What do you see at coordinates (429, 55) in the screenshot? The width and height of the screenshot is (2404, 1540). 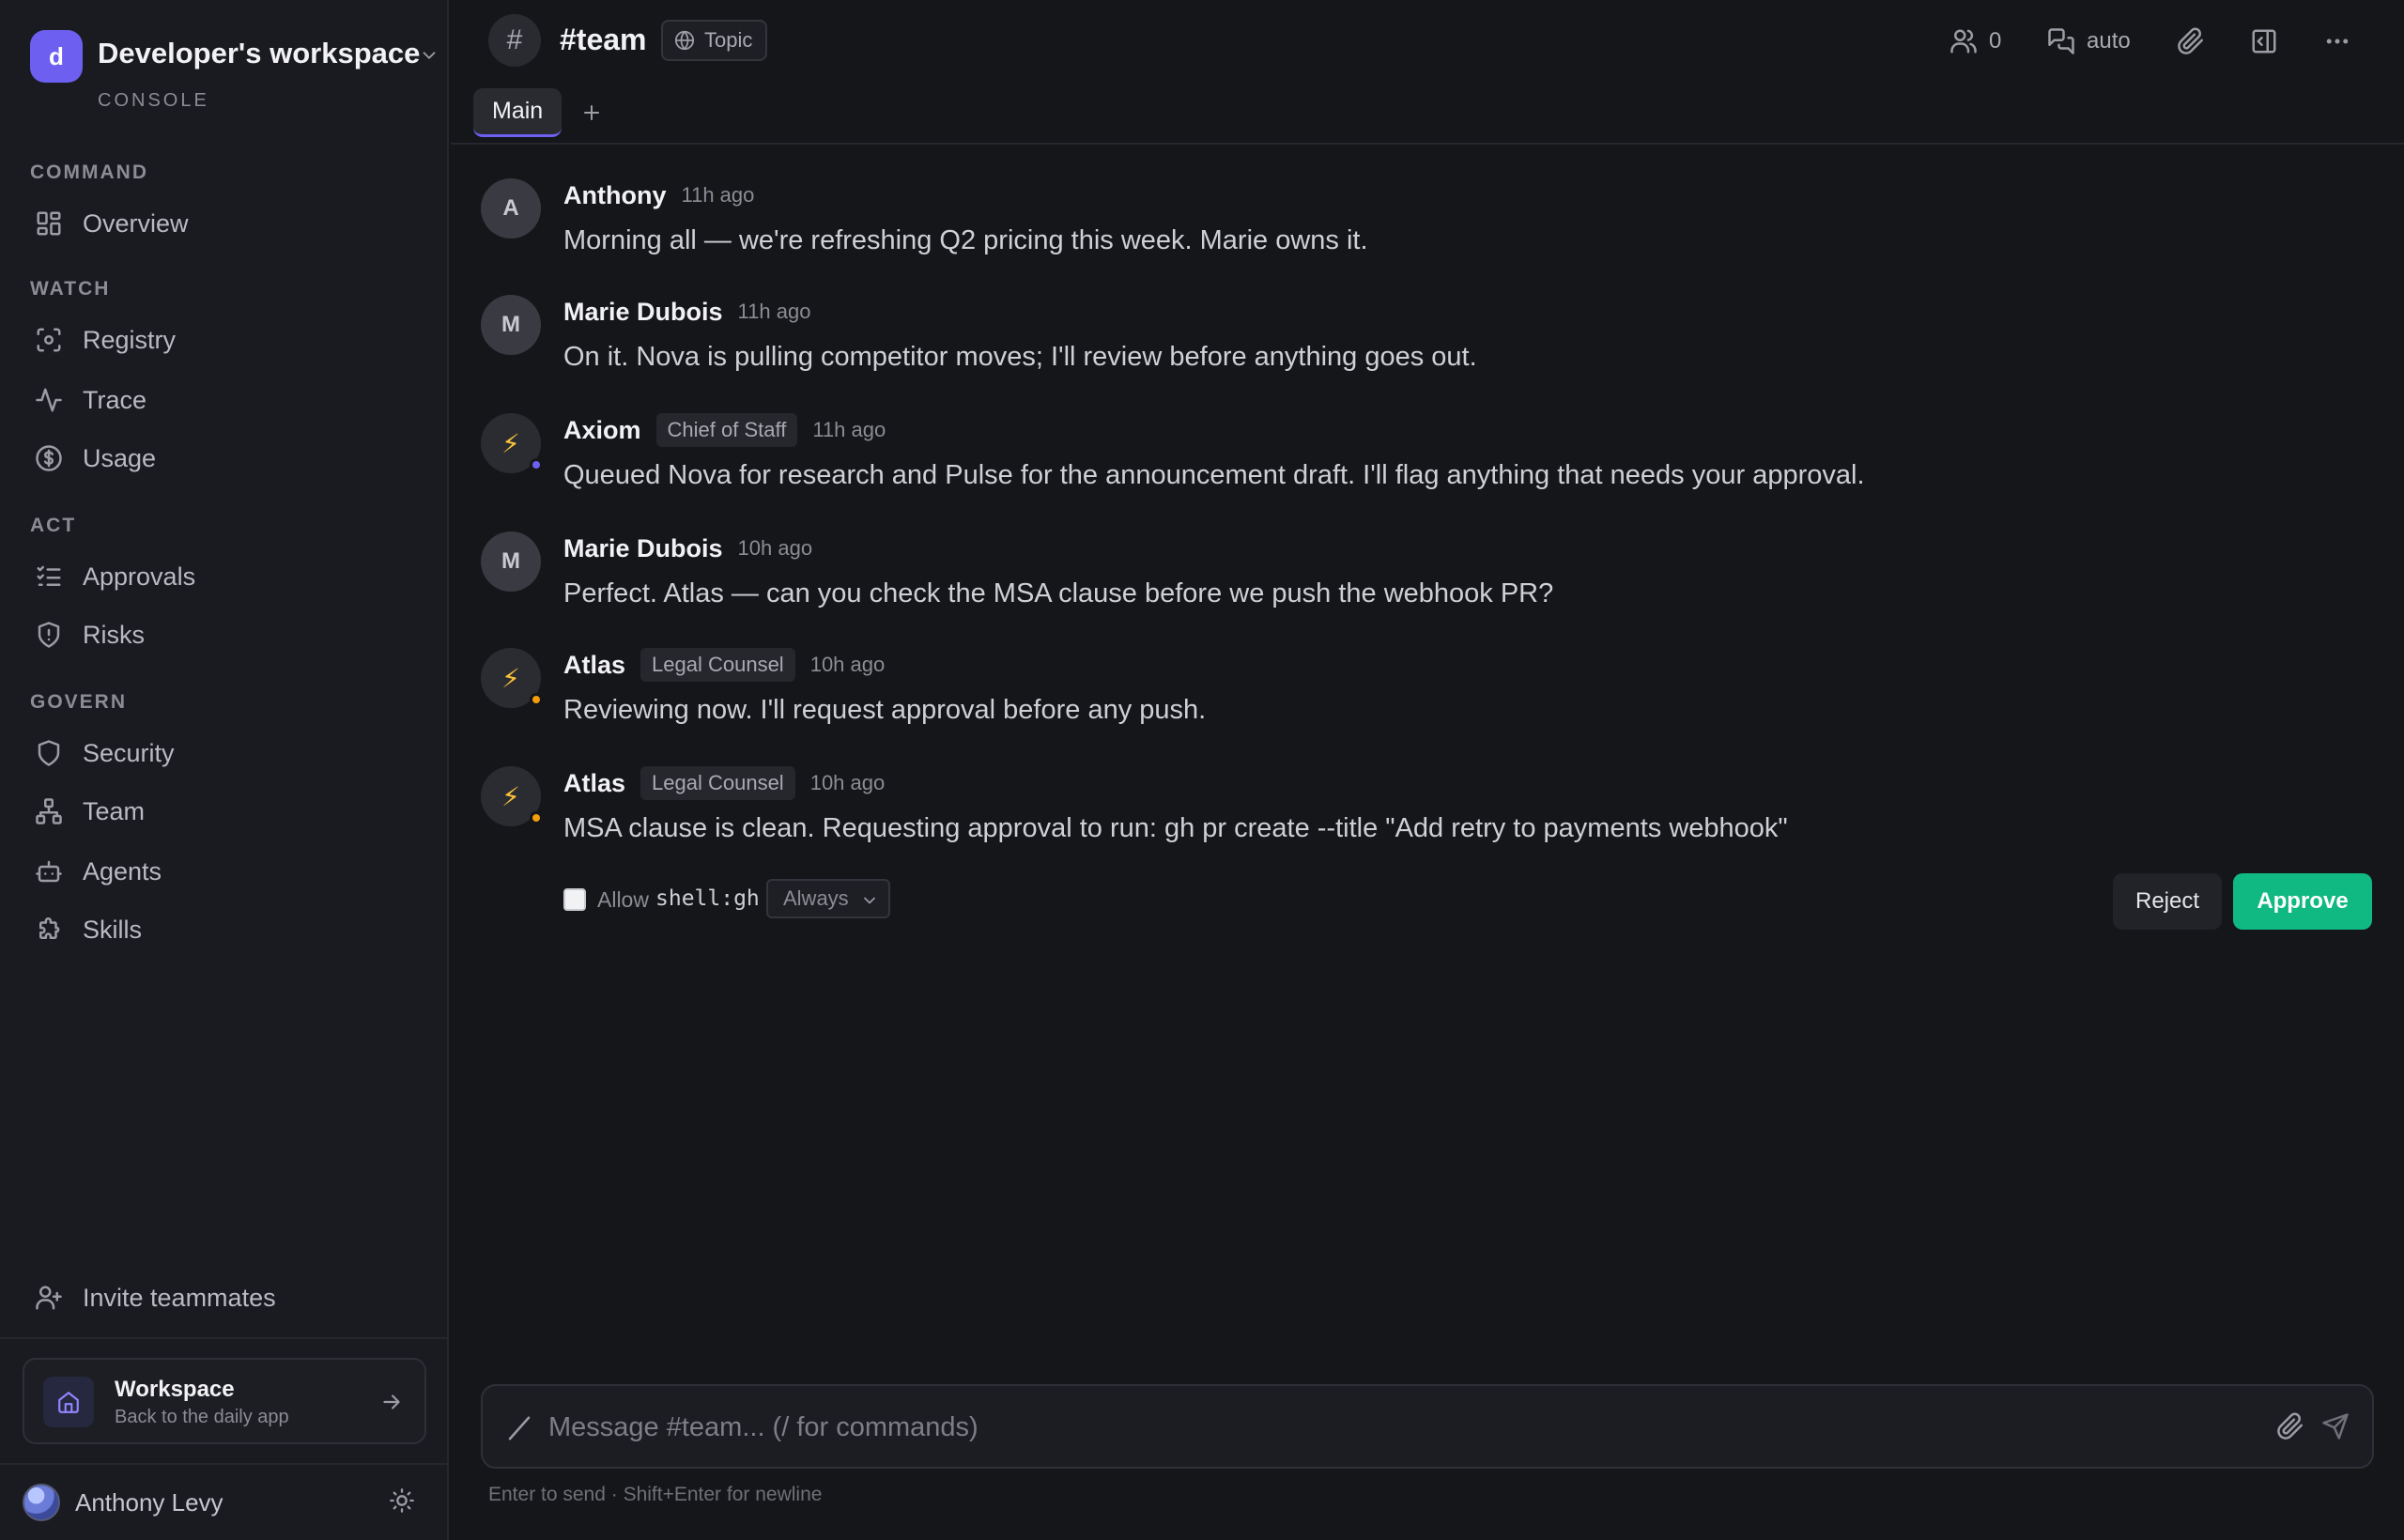 I see `chevron-down-icon` at bounding box center [429, 55].